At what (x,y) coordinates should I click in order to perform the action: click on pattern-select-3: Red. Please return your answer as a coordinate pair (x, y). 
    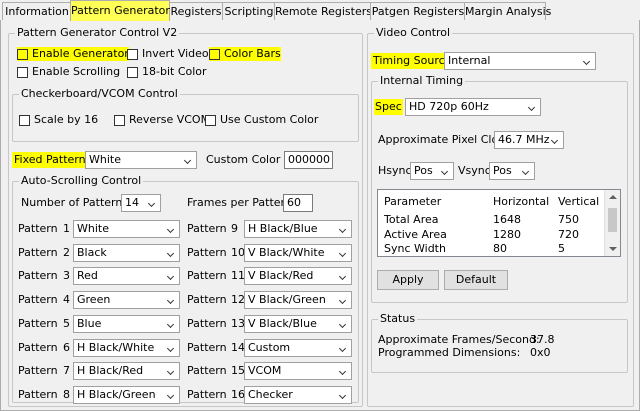
    Looking at the image, I should click on (126, 276).